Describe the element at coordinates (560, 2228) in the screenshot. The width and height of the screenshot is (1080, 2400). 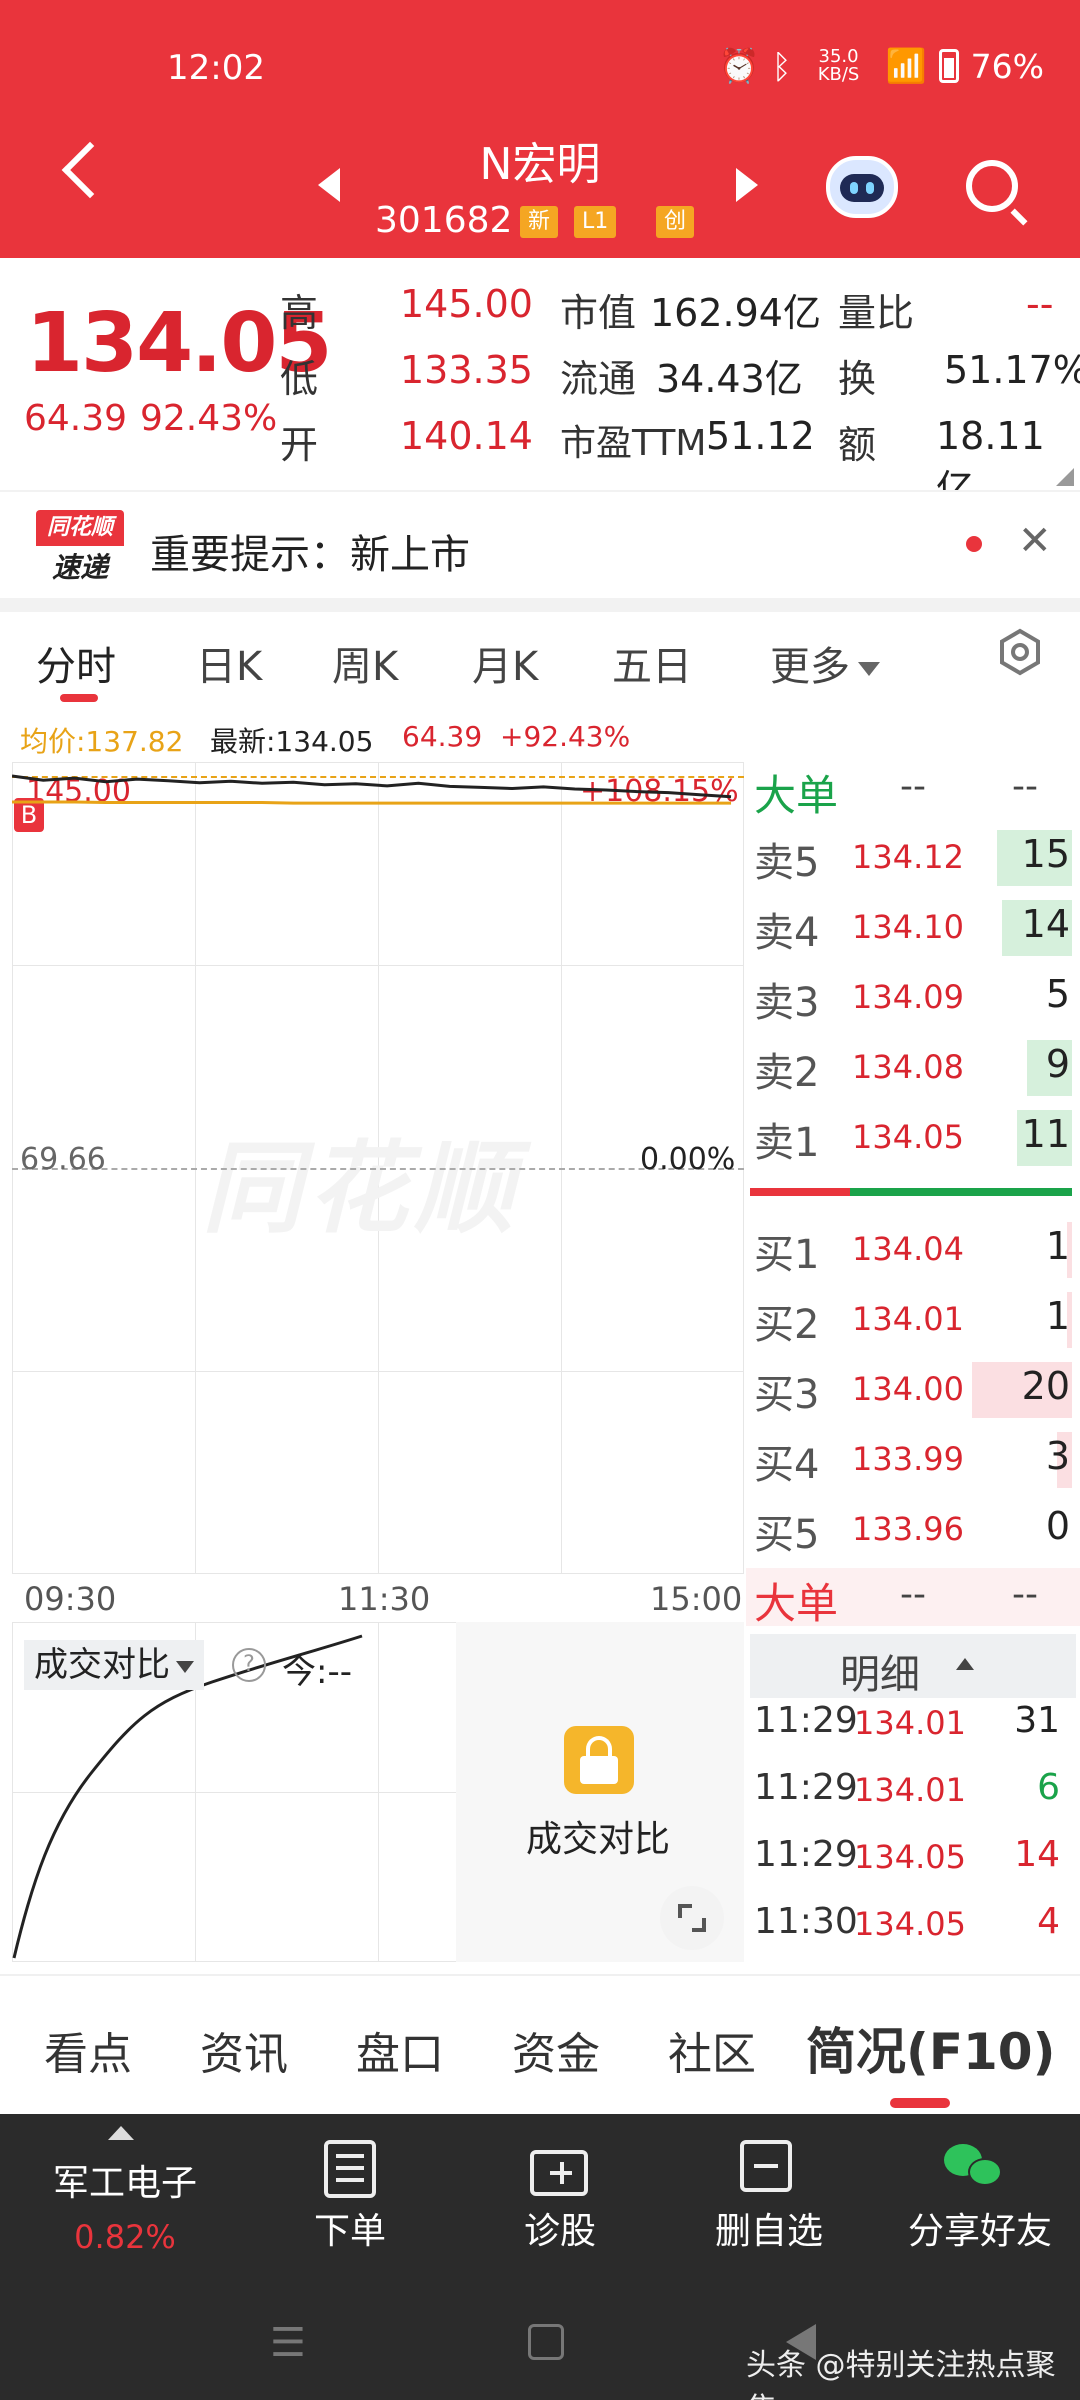
I see `diagnose-button: 诊股` at that location.